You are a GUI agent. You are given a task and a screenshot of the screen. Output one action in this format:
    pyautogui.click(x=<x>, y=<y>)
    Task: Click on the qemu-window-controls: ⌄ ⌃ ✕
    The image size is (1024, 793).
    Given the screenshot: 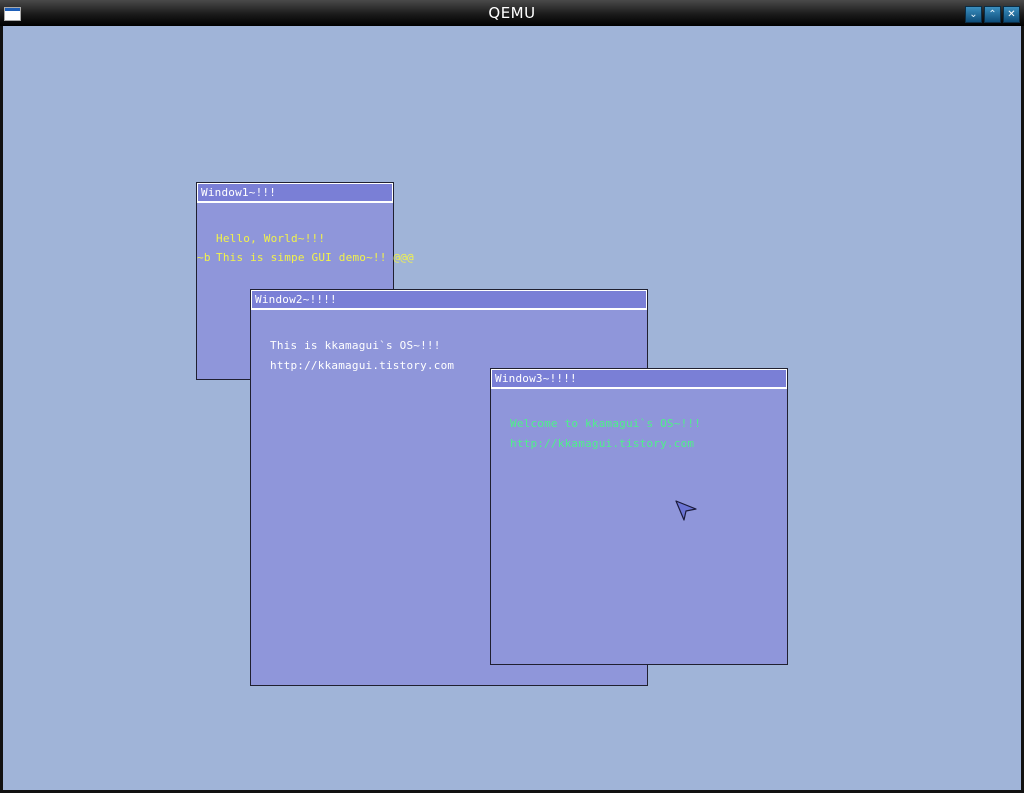 What is the action you would take?
    pyautogui.click(x=992, y=14)
    